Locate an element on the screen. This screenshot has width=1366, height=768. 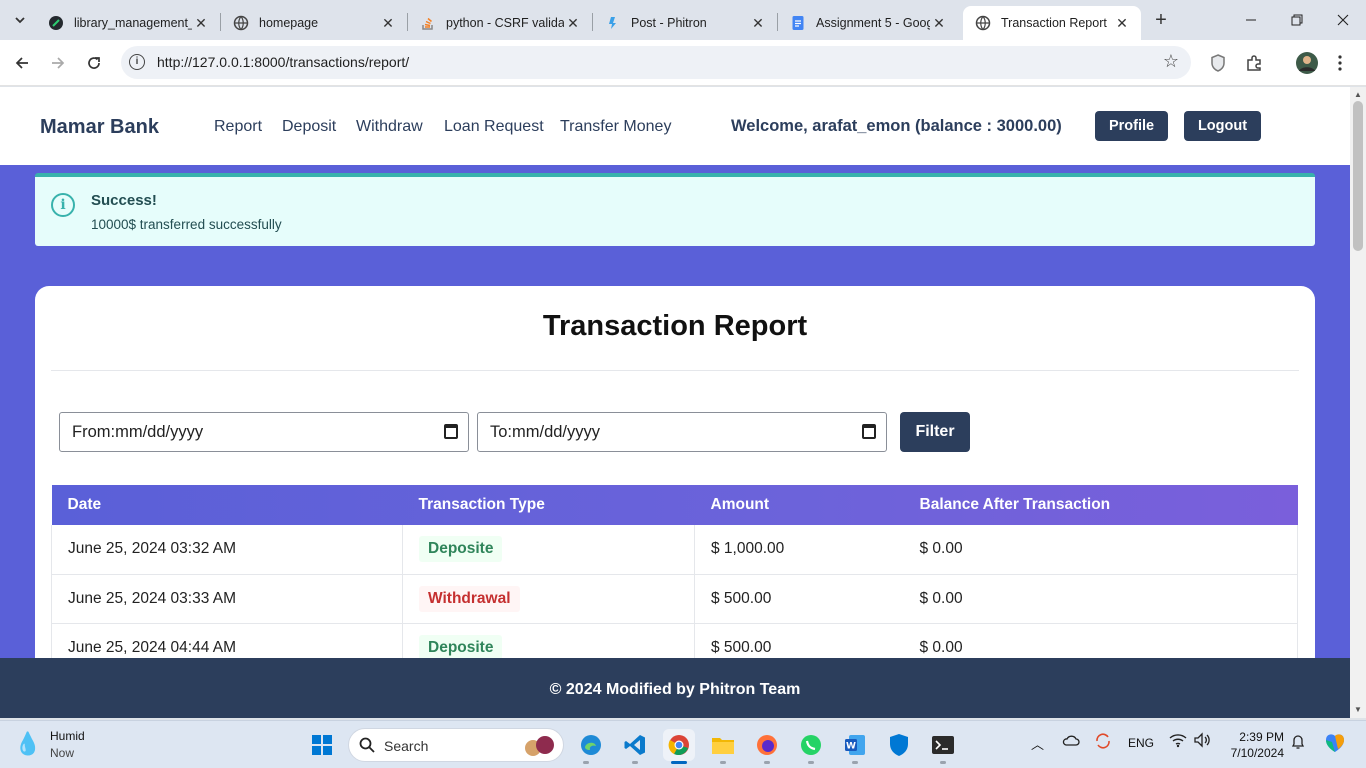
to-date-input: To:mm/dd/yyyy is located at coordinates (682, 432).